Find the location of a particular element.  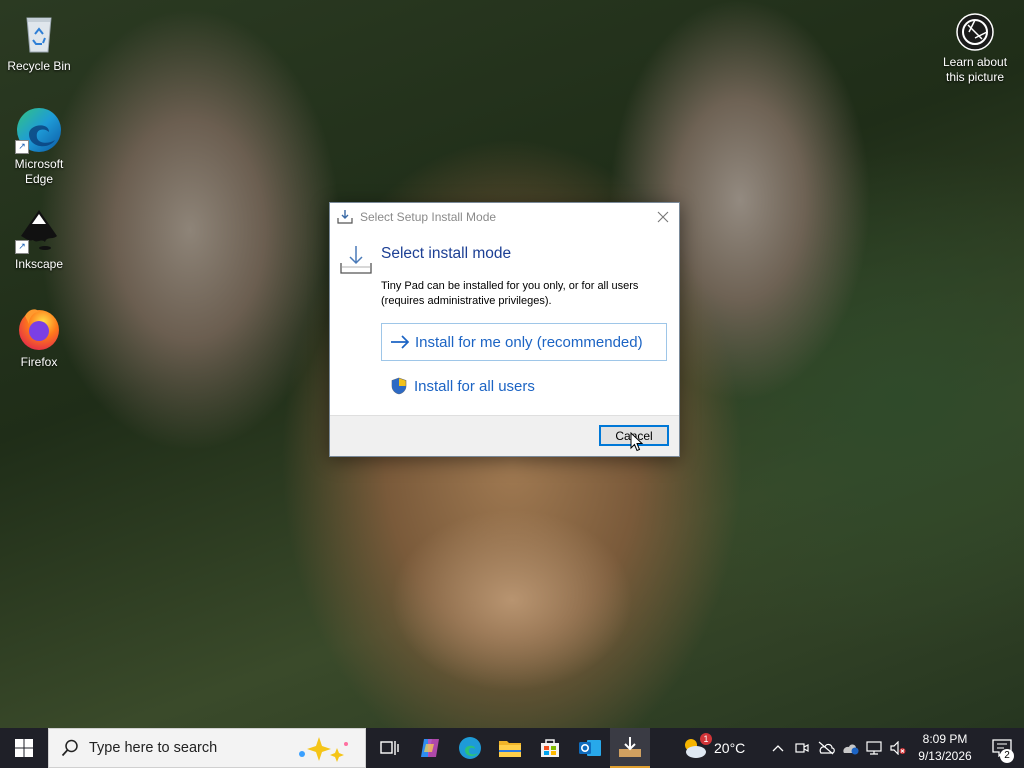

task-view-icon is located at coordinates (389, 748).